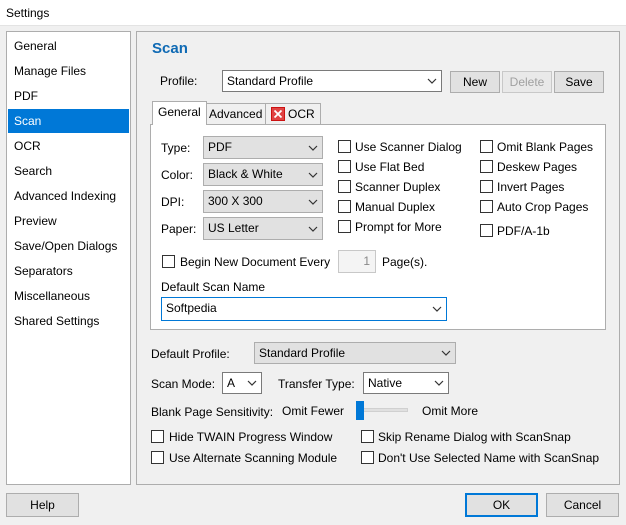  I want to click on profile-select: Standard Profile, so click(332, 81).